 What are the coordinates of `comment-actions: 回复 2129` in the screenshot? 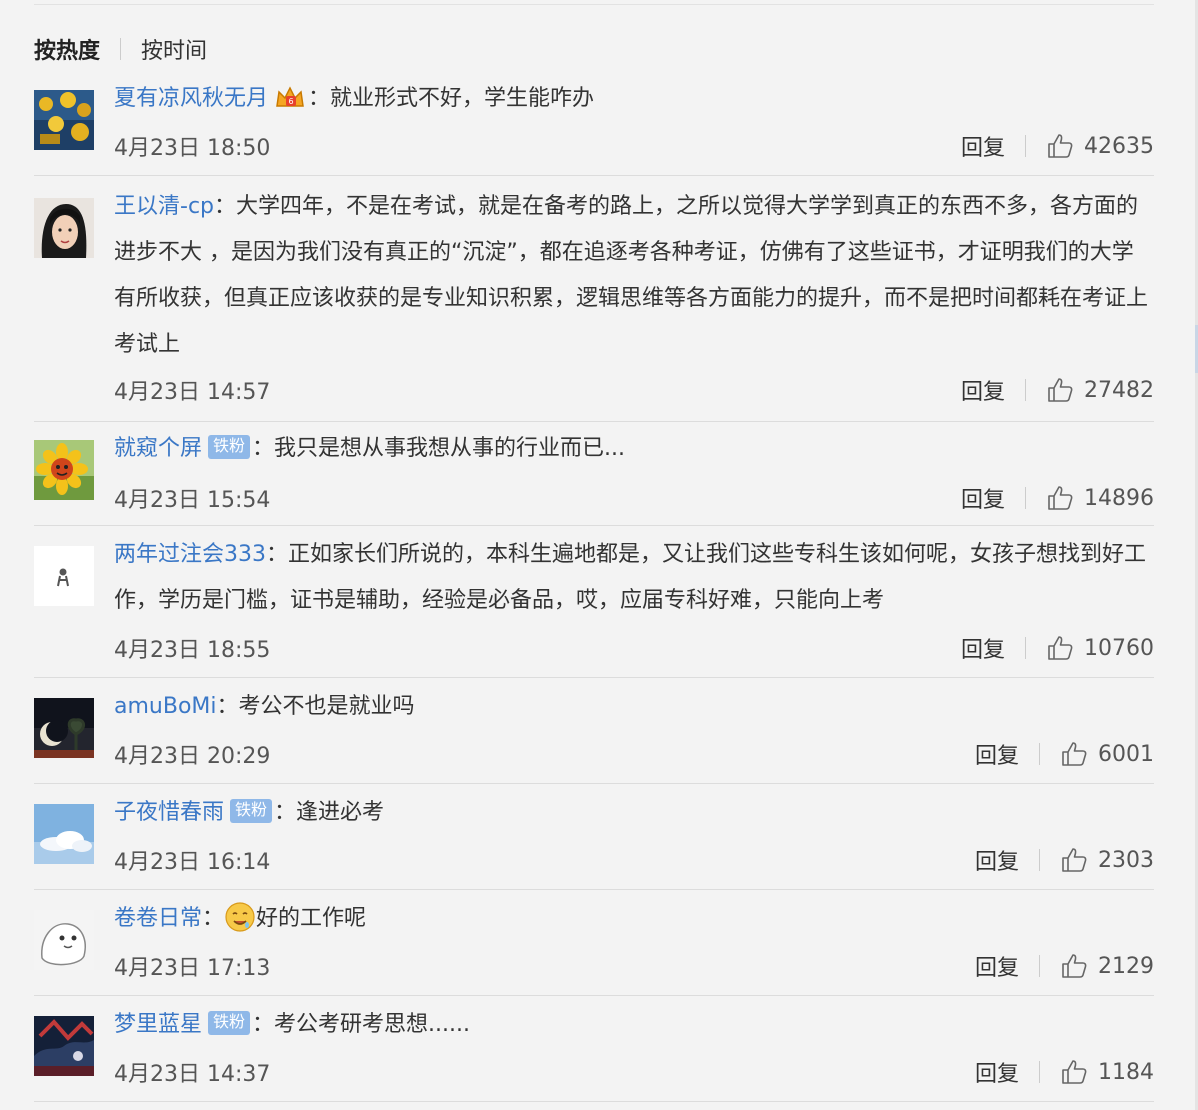 It's located at (1064, 966).